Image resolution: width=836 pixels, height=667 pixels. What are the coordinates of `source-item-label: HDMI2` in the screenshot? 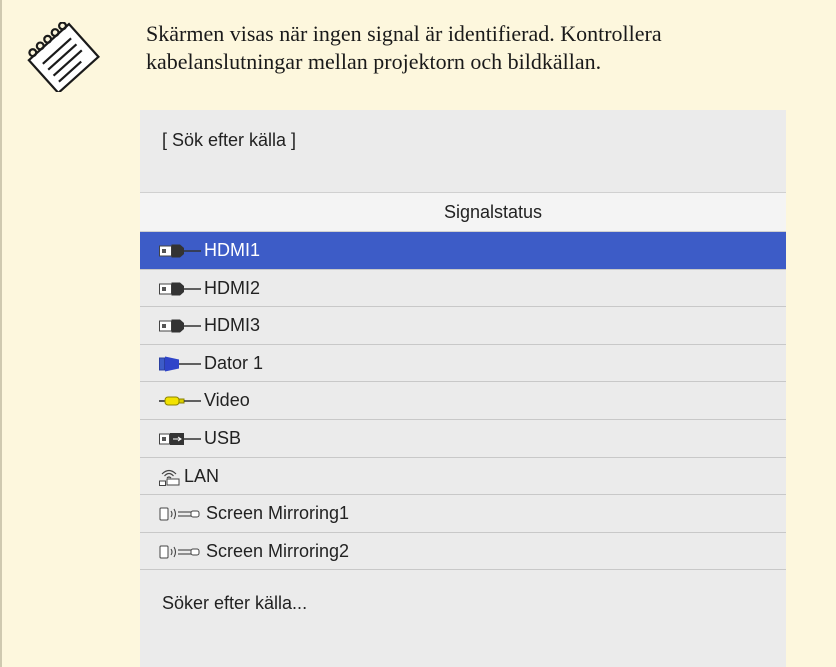 It's located at (232, 287).